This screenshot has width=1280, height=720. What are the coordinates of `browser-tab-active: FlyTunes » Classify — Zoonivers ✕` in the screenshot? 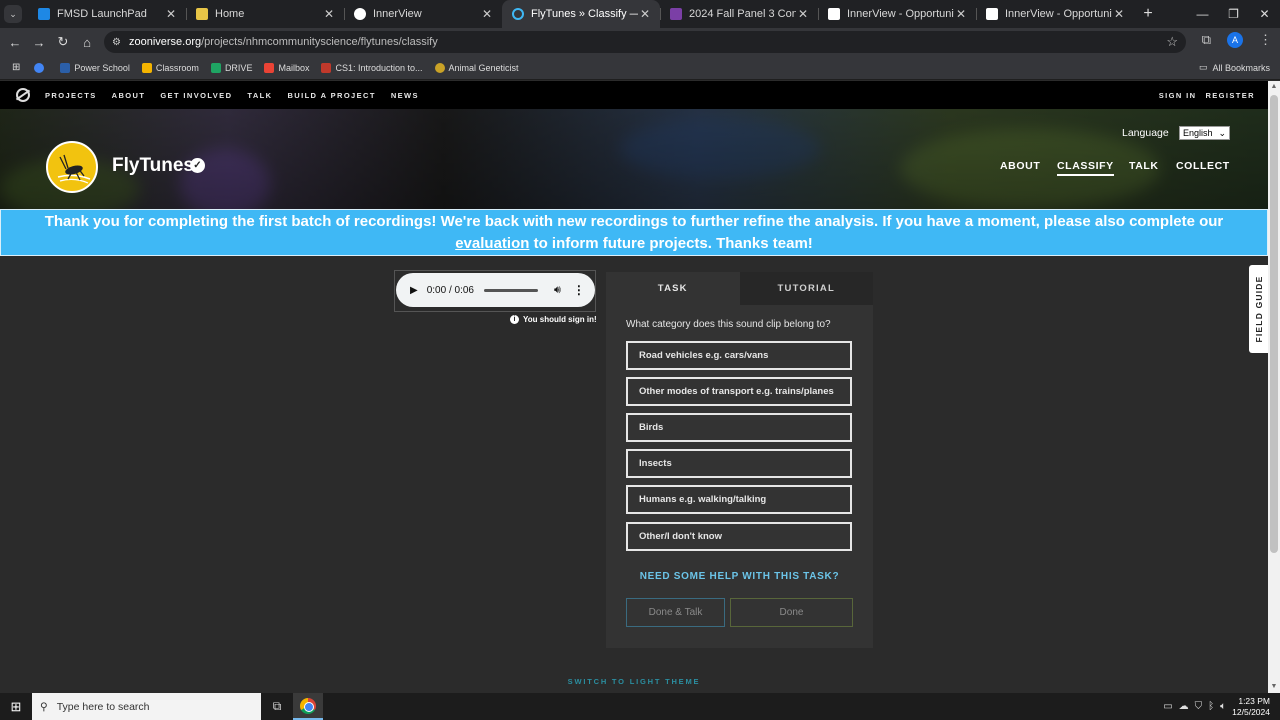 It's located at (581, 14).